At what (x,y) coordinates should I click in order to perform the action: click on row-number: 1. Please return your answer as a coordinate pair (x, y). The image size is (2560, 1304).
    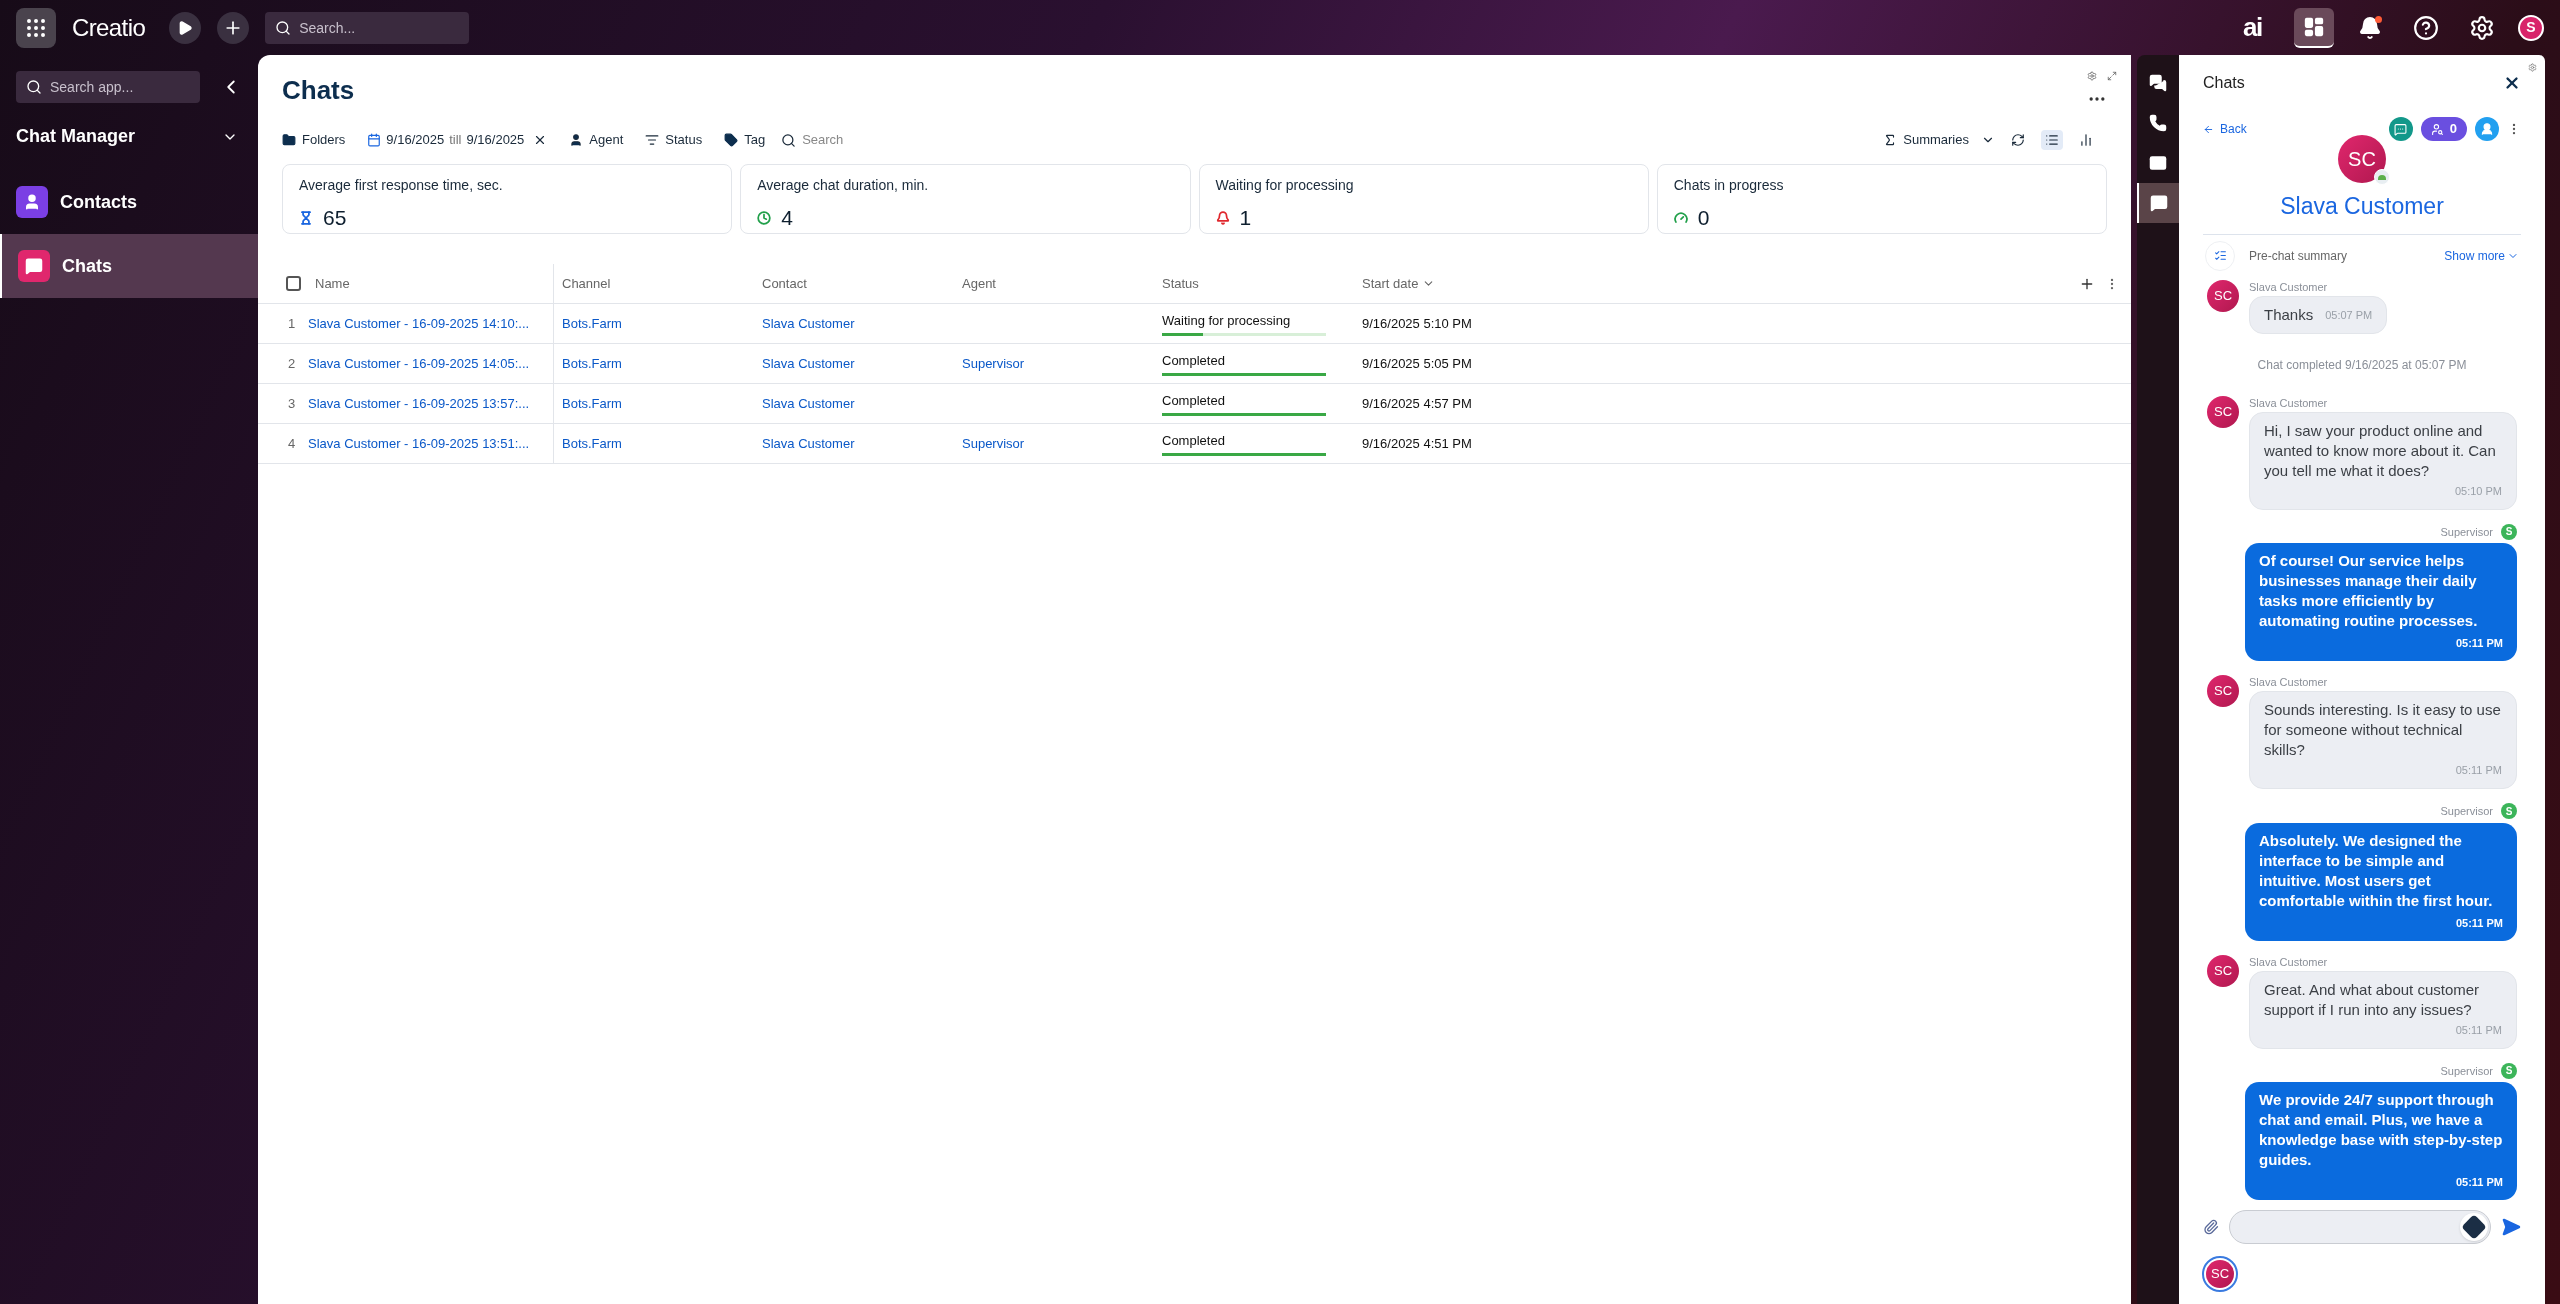
    Looking at the image, I should click on (292, 323).